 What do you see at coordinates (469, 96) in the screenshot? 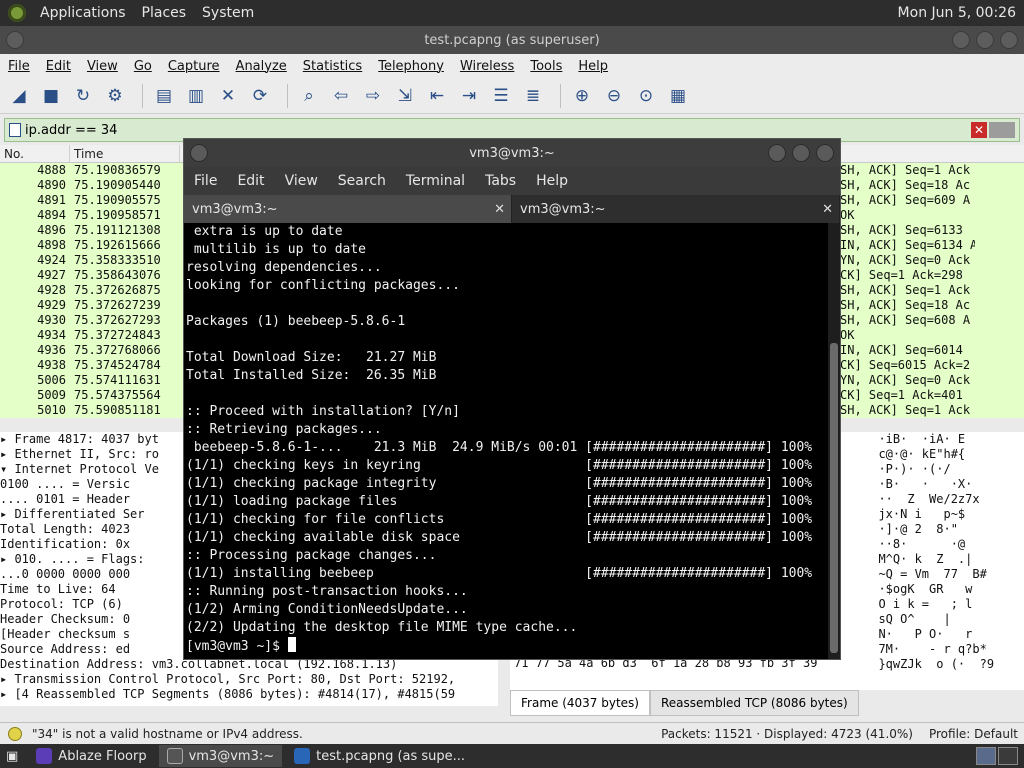
I see `last-packet-icon: ⇥` at bounding box center [469, 96].